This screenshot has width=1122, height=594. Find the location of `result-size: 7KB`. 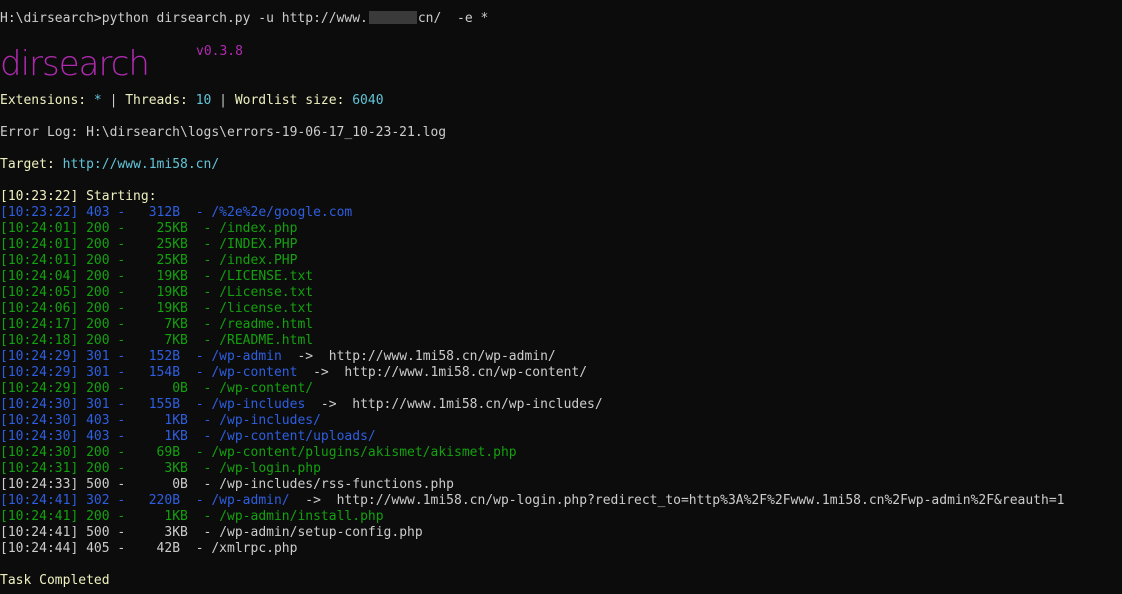

result-size: 7KB is located at coordinates (164, 340).